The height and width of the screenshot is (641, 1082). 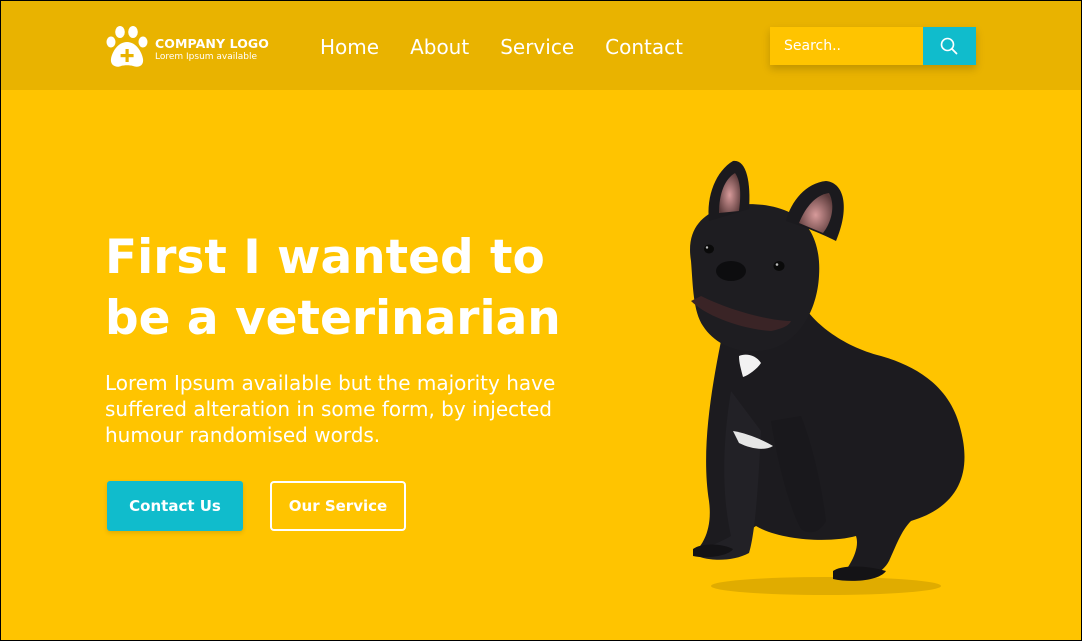 I want to click on search-icon, so click(x=949, y=46).